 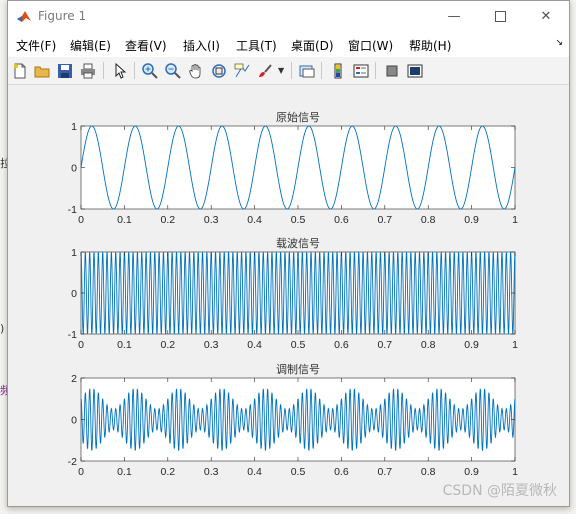 I want to click on maximize-icon, so click(x=500, y=16).